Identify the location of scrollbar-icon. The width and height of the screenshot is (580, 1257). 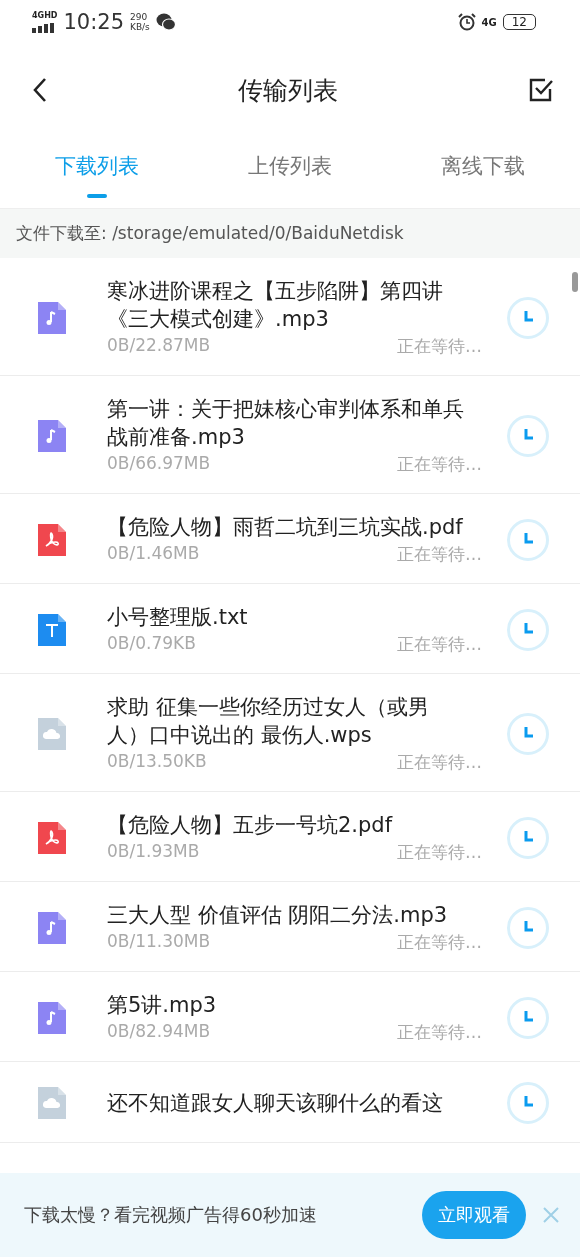
(575, 282).